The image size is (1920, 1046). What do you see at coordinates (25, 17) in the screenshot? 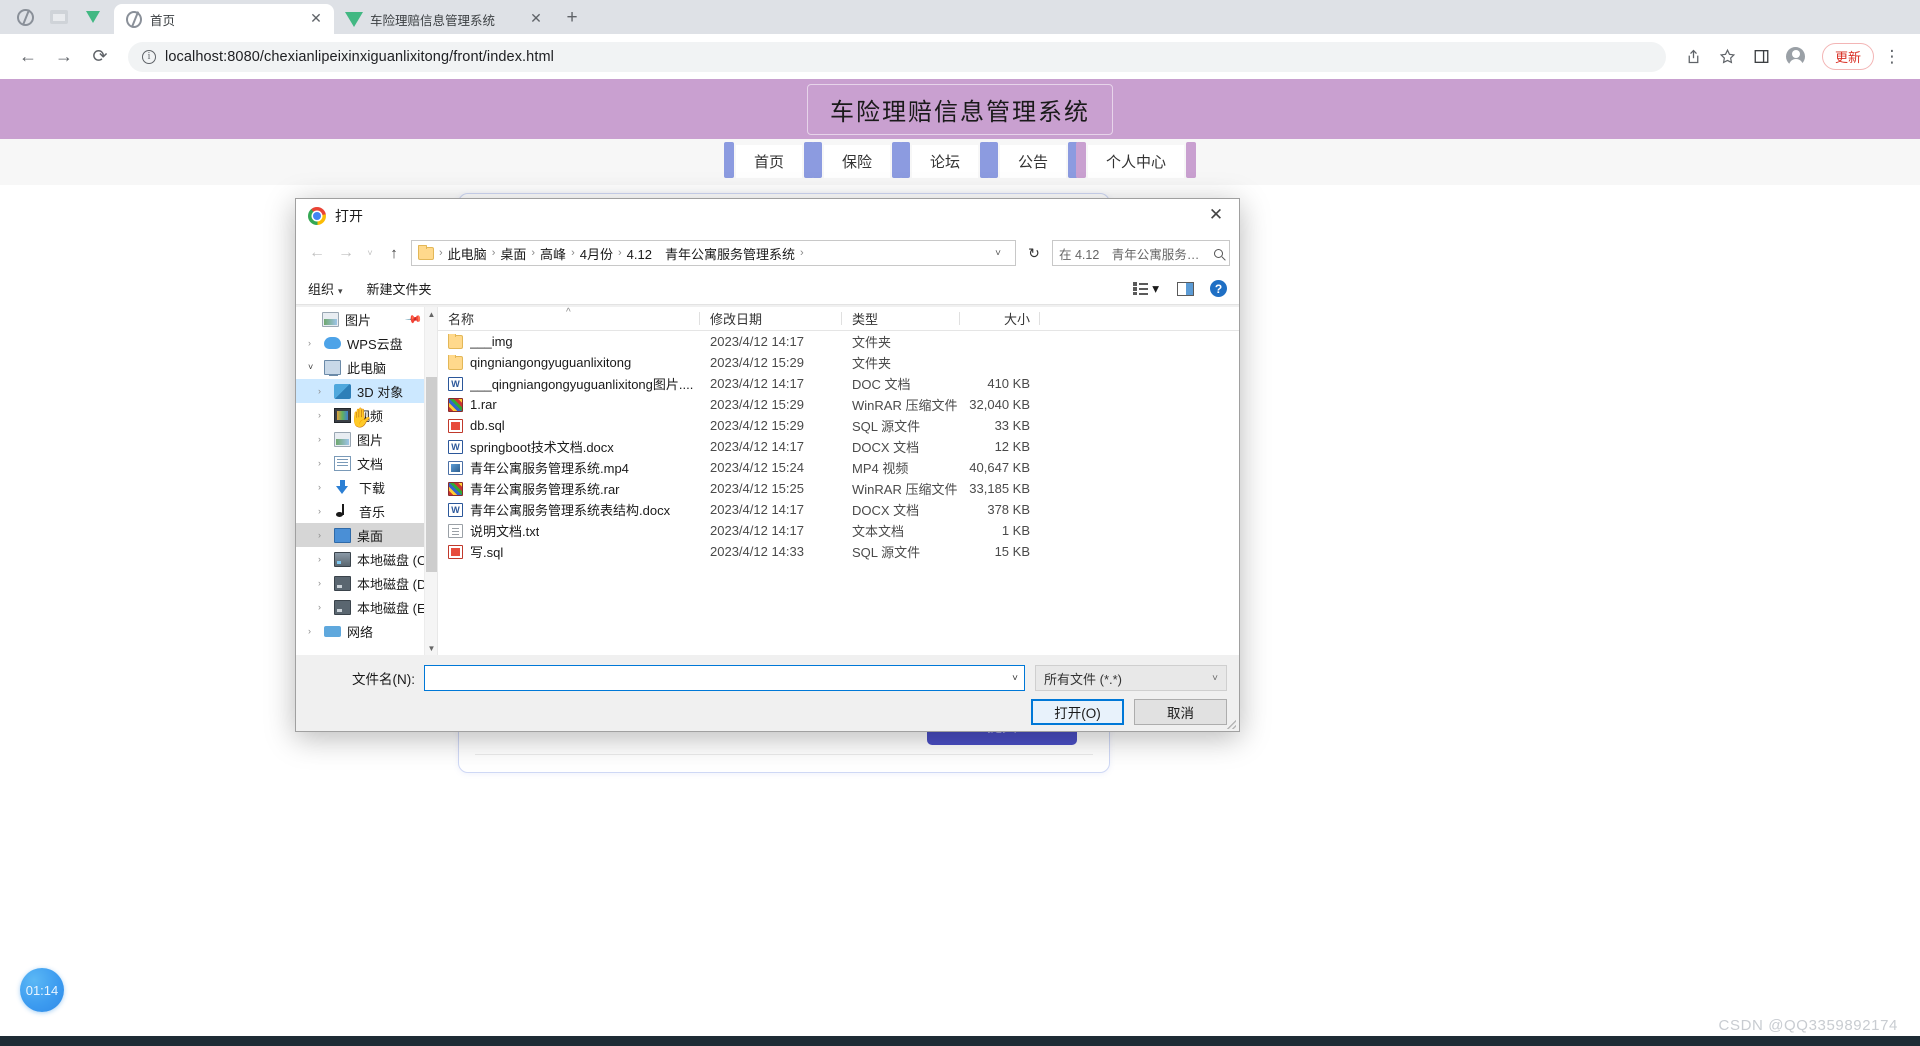
I see `tabgroup-globe-icon` at bounding box center [25, 17].